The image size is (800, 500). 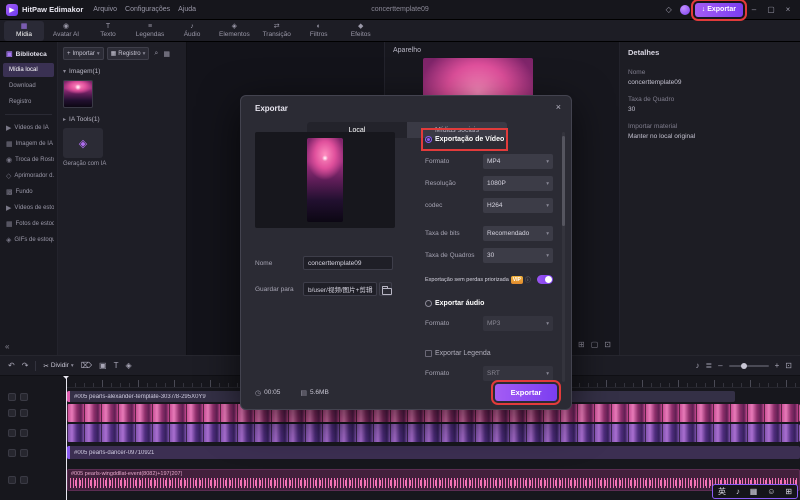 What do you see at coordinates (563, 257) in the screenshot?
I see `dialog-scrollbar` at bounding box center [563, 257].